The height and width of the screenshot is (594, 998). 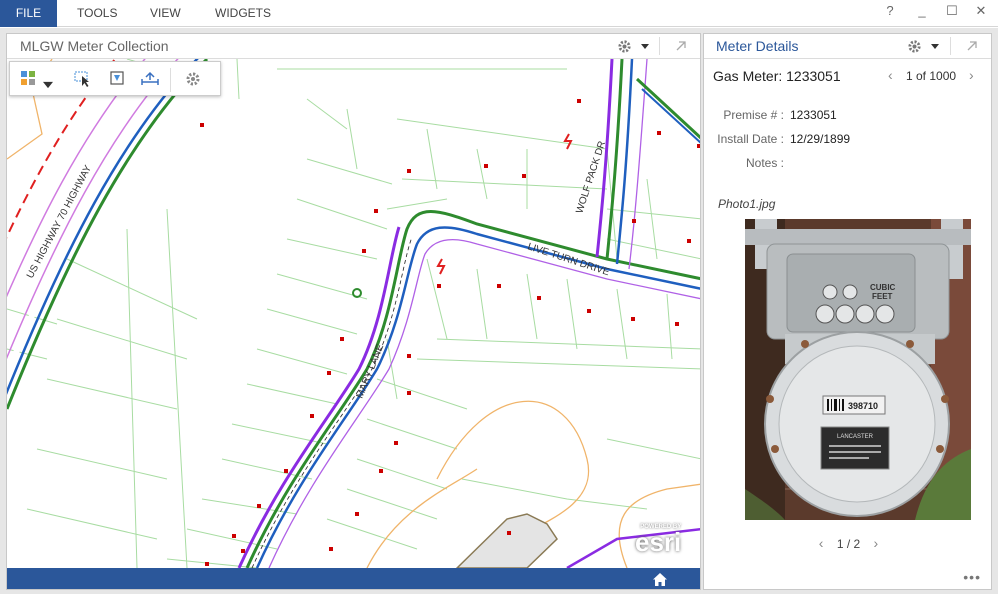 I want to click on next-record-icon: ›, so click(x=971, y=75).